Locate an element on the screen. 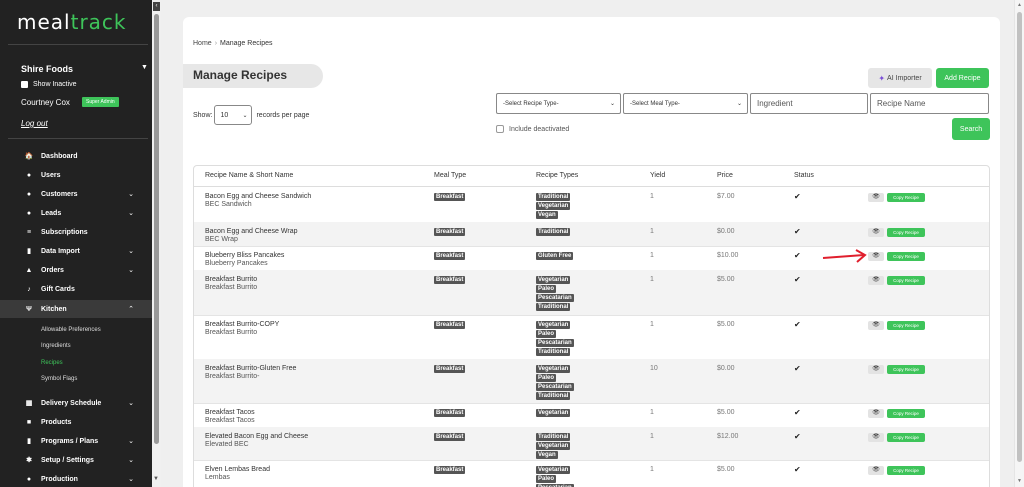  add-recipe-button: Add Recipe is located at coordinates (962, 78).